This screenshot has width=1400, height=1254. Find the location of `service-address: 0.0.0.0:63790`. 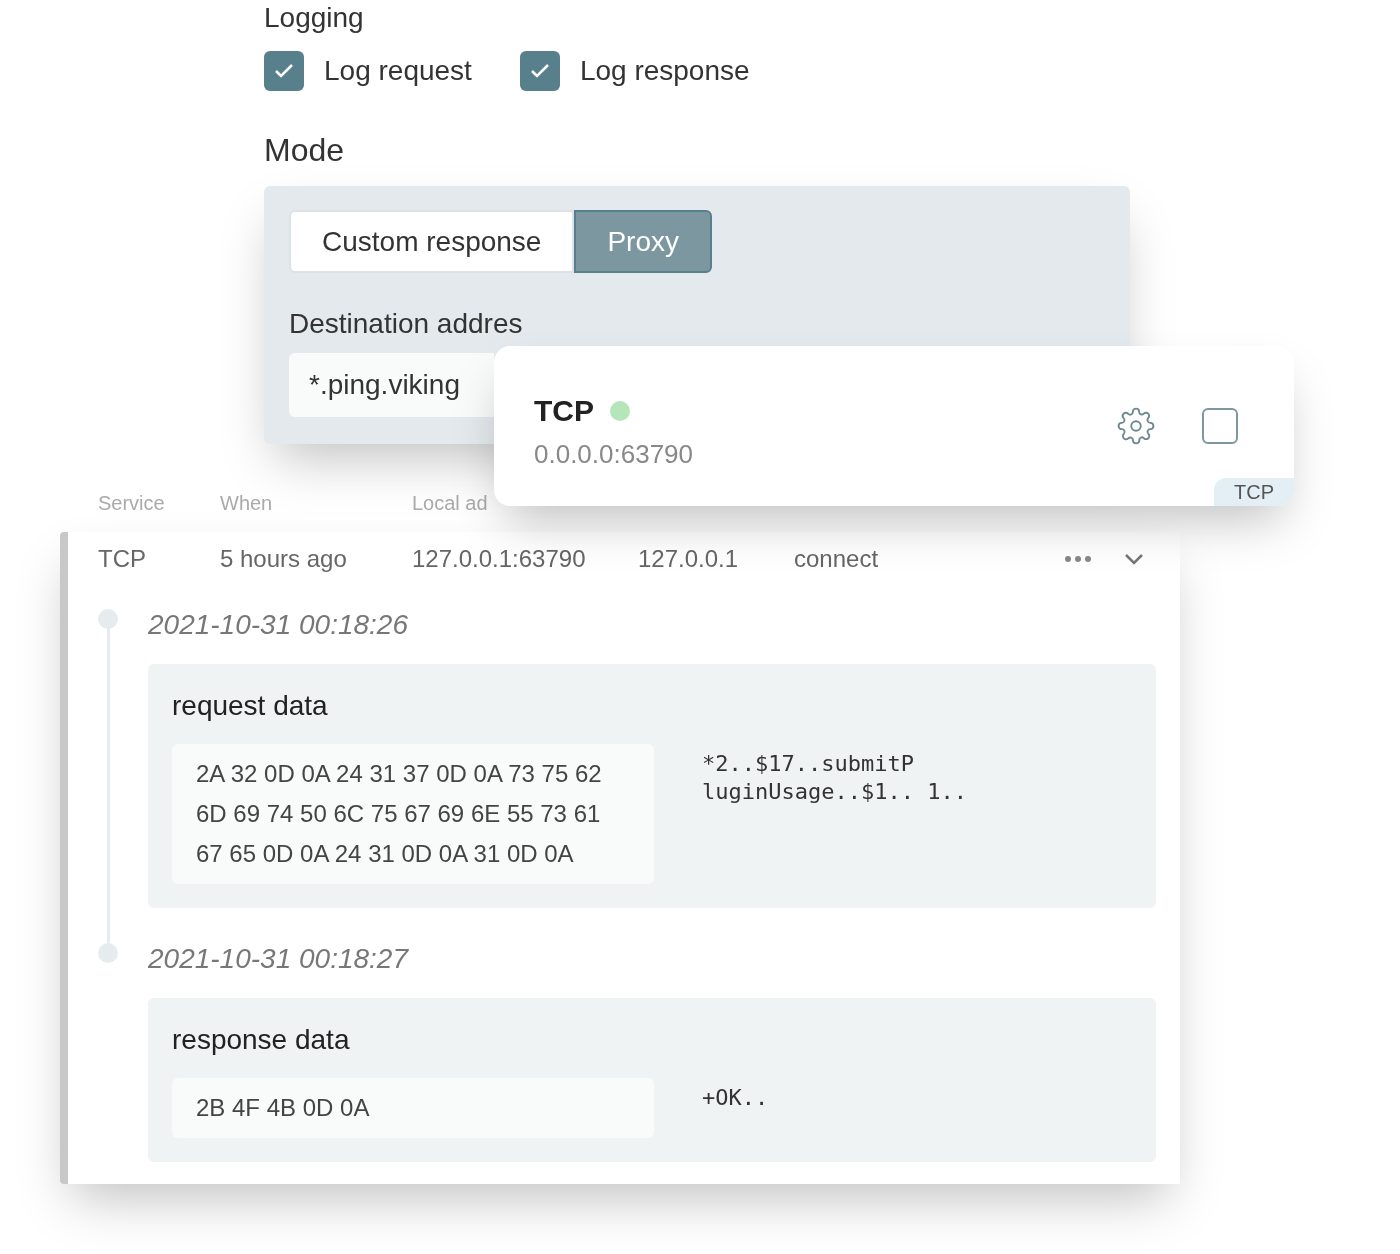

service-address: 0.0.0.0:63790 is located at coordinates (614, 454).